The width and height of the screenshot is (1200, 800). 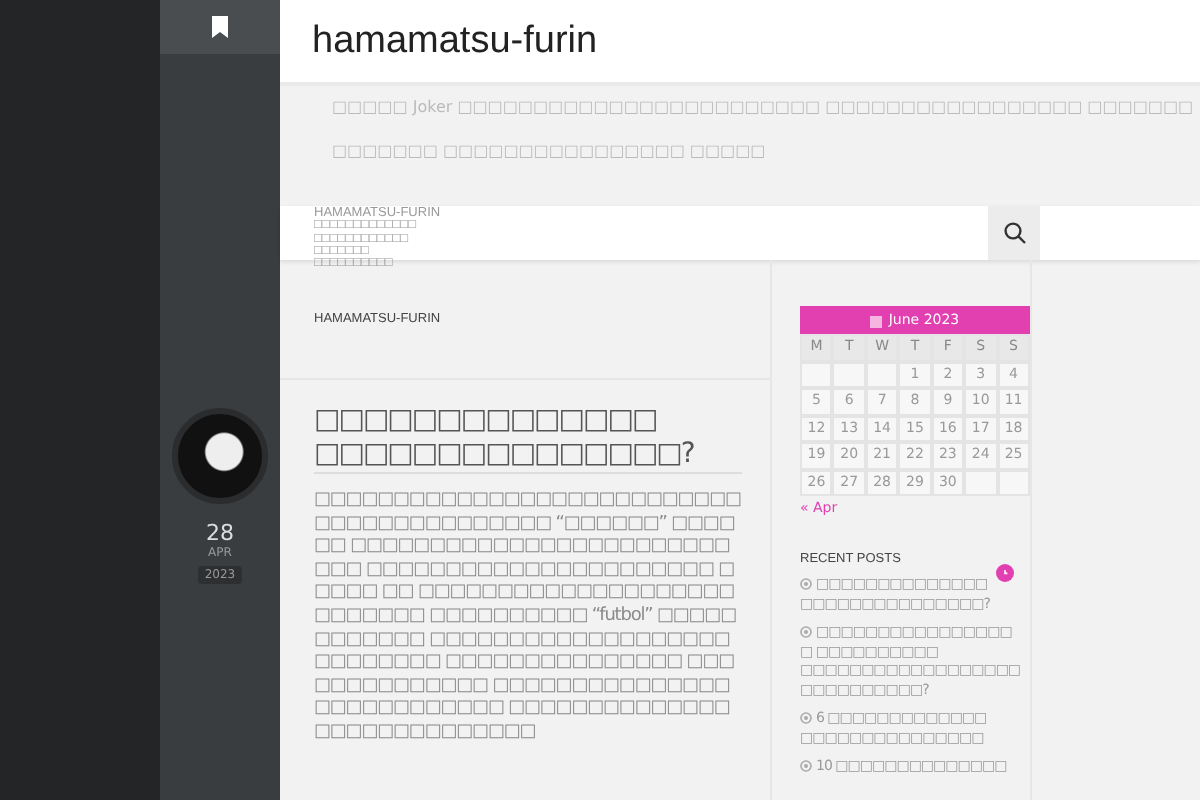 I want to click on site-description: □□□□□□□ □□□□□□□□□□□□□□□□ □□□□□, so click(x=550, y=152).